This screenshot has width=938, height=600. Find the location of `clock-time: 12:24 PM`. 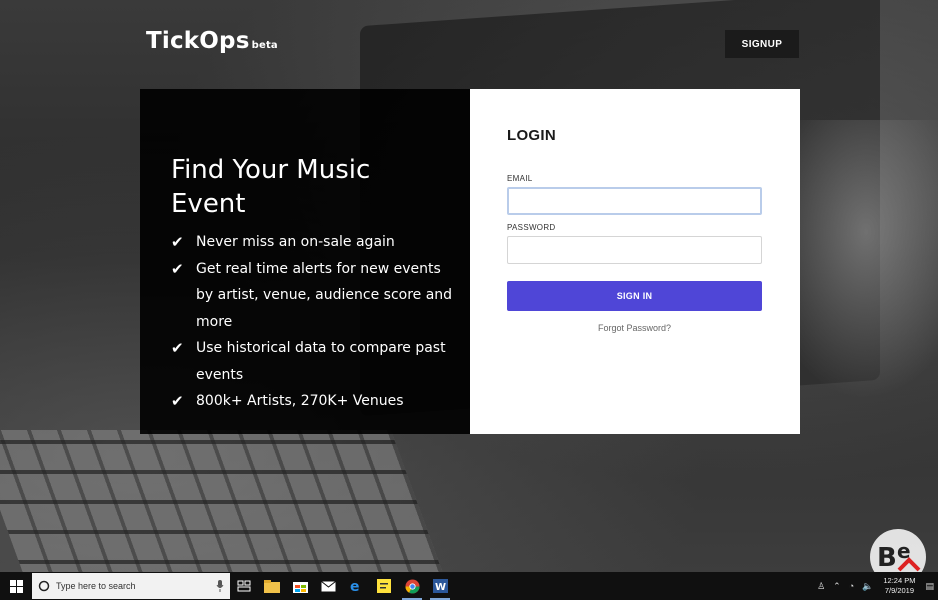

clock-time: 12:24 PM is located at coordinates (899, 580).